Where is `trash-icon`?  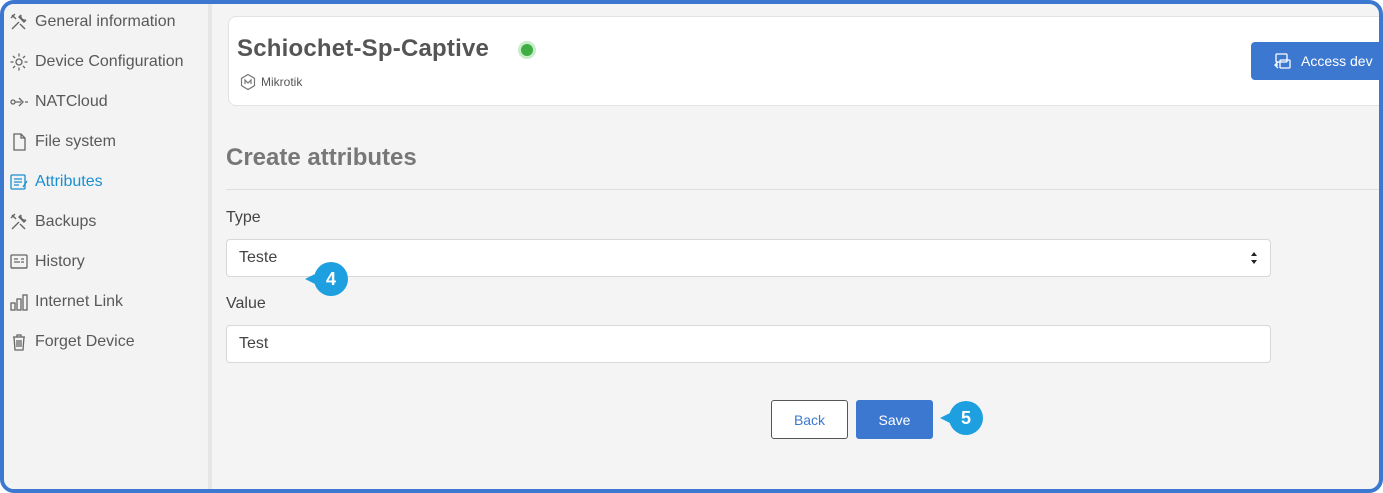 trash-icon is located at coordinates (19, 342).